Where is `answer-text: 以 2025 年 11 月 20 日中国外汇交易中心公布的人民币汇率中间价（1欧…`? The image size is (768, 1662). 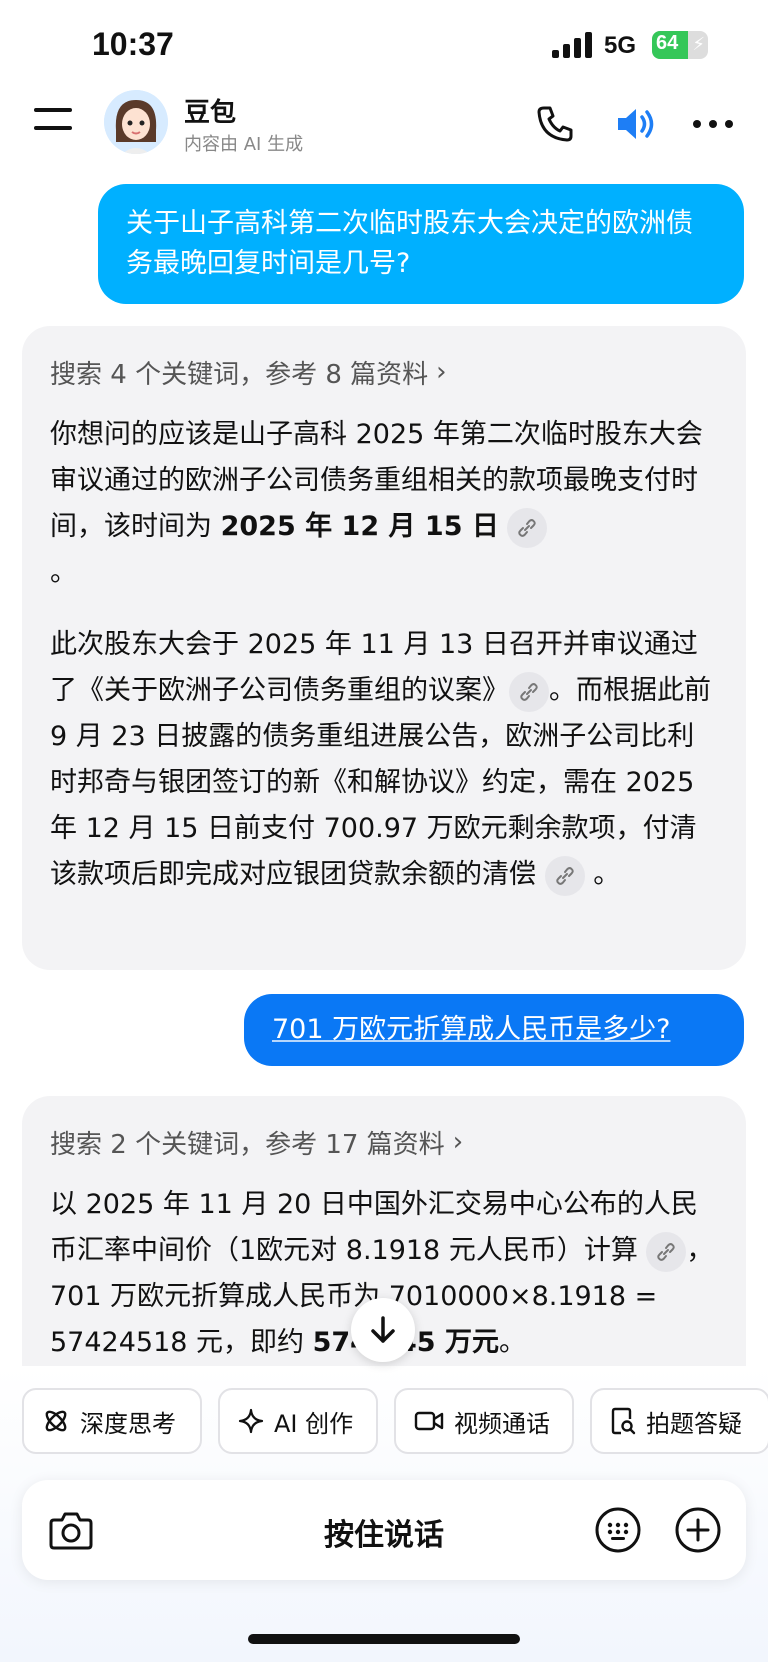 answer-text: 以 2025 年 11 月 20 日中国外汇交易中心公布的人民币汇率中间价（1欧… is located at coordinates (374, 1227).